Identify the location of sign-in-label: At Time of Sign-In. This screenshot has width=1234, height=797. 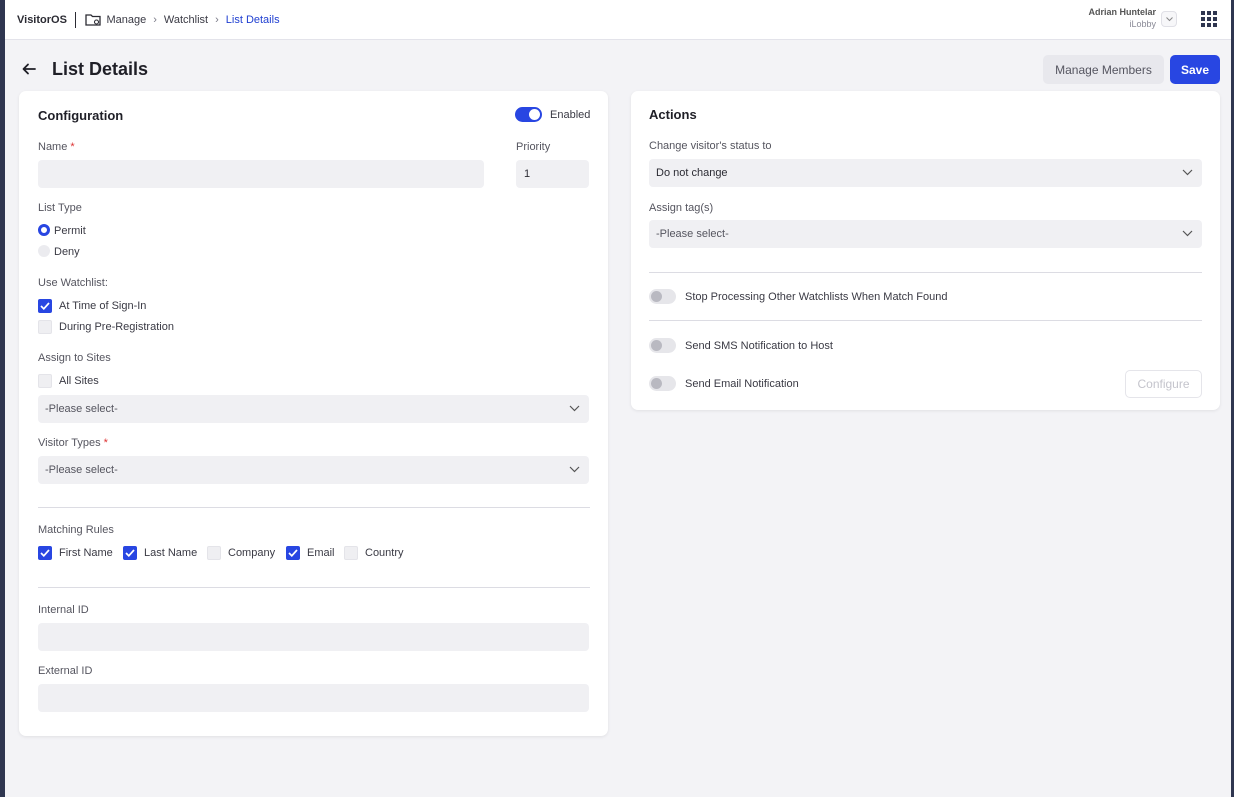
(103, 306).